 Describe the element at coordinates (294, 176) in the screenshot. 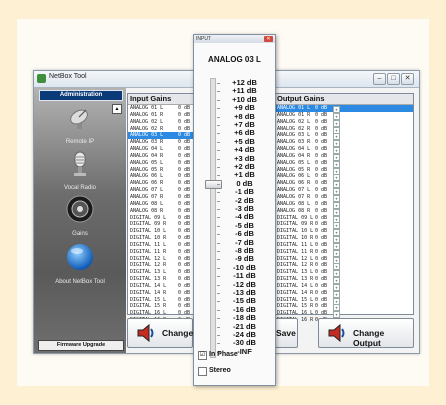

I see `channel-name: ANALOG 06 L` at that location.